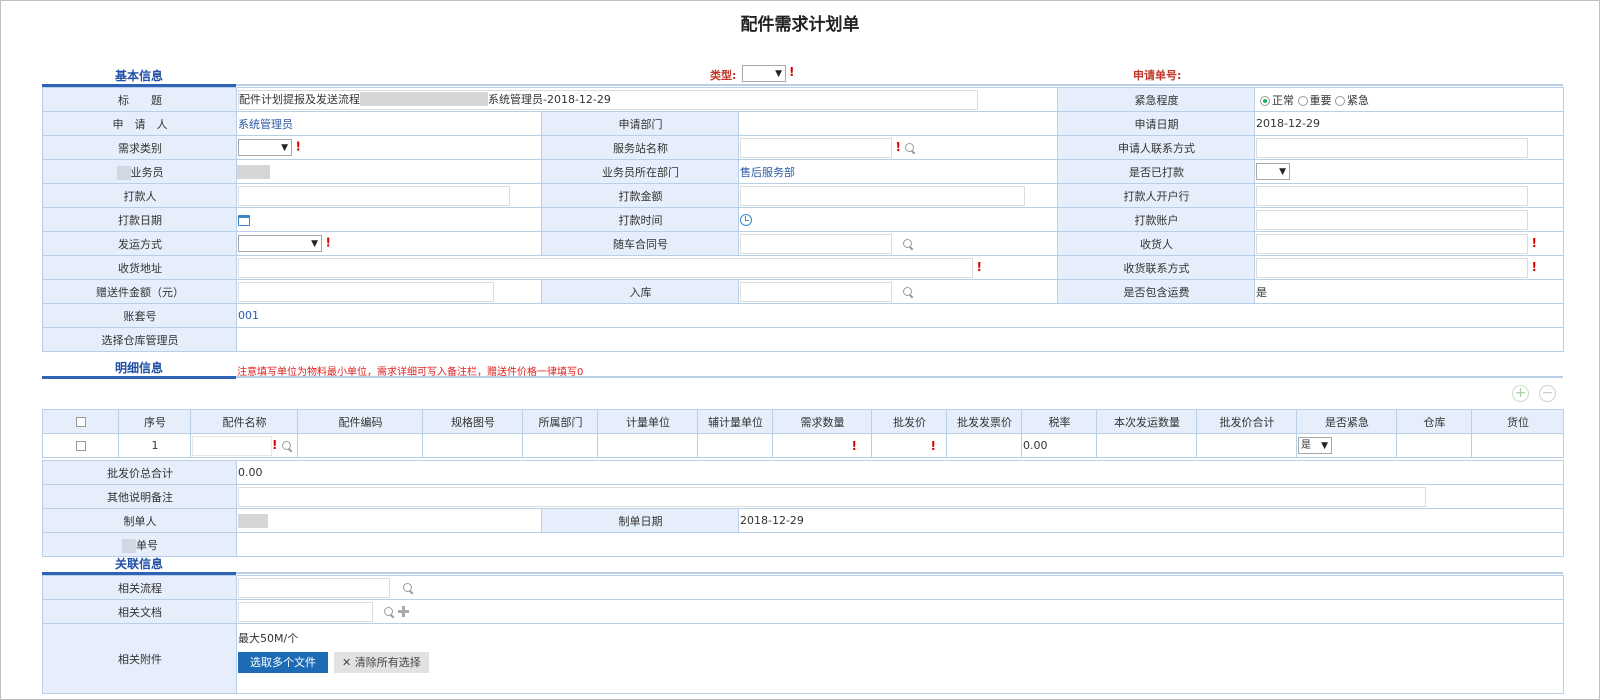 This screenshot has height=700, width=1600. I want to click on col-header: 配件名称, so click(244, 421).